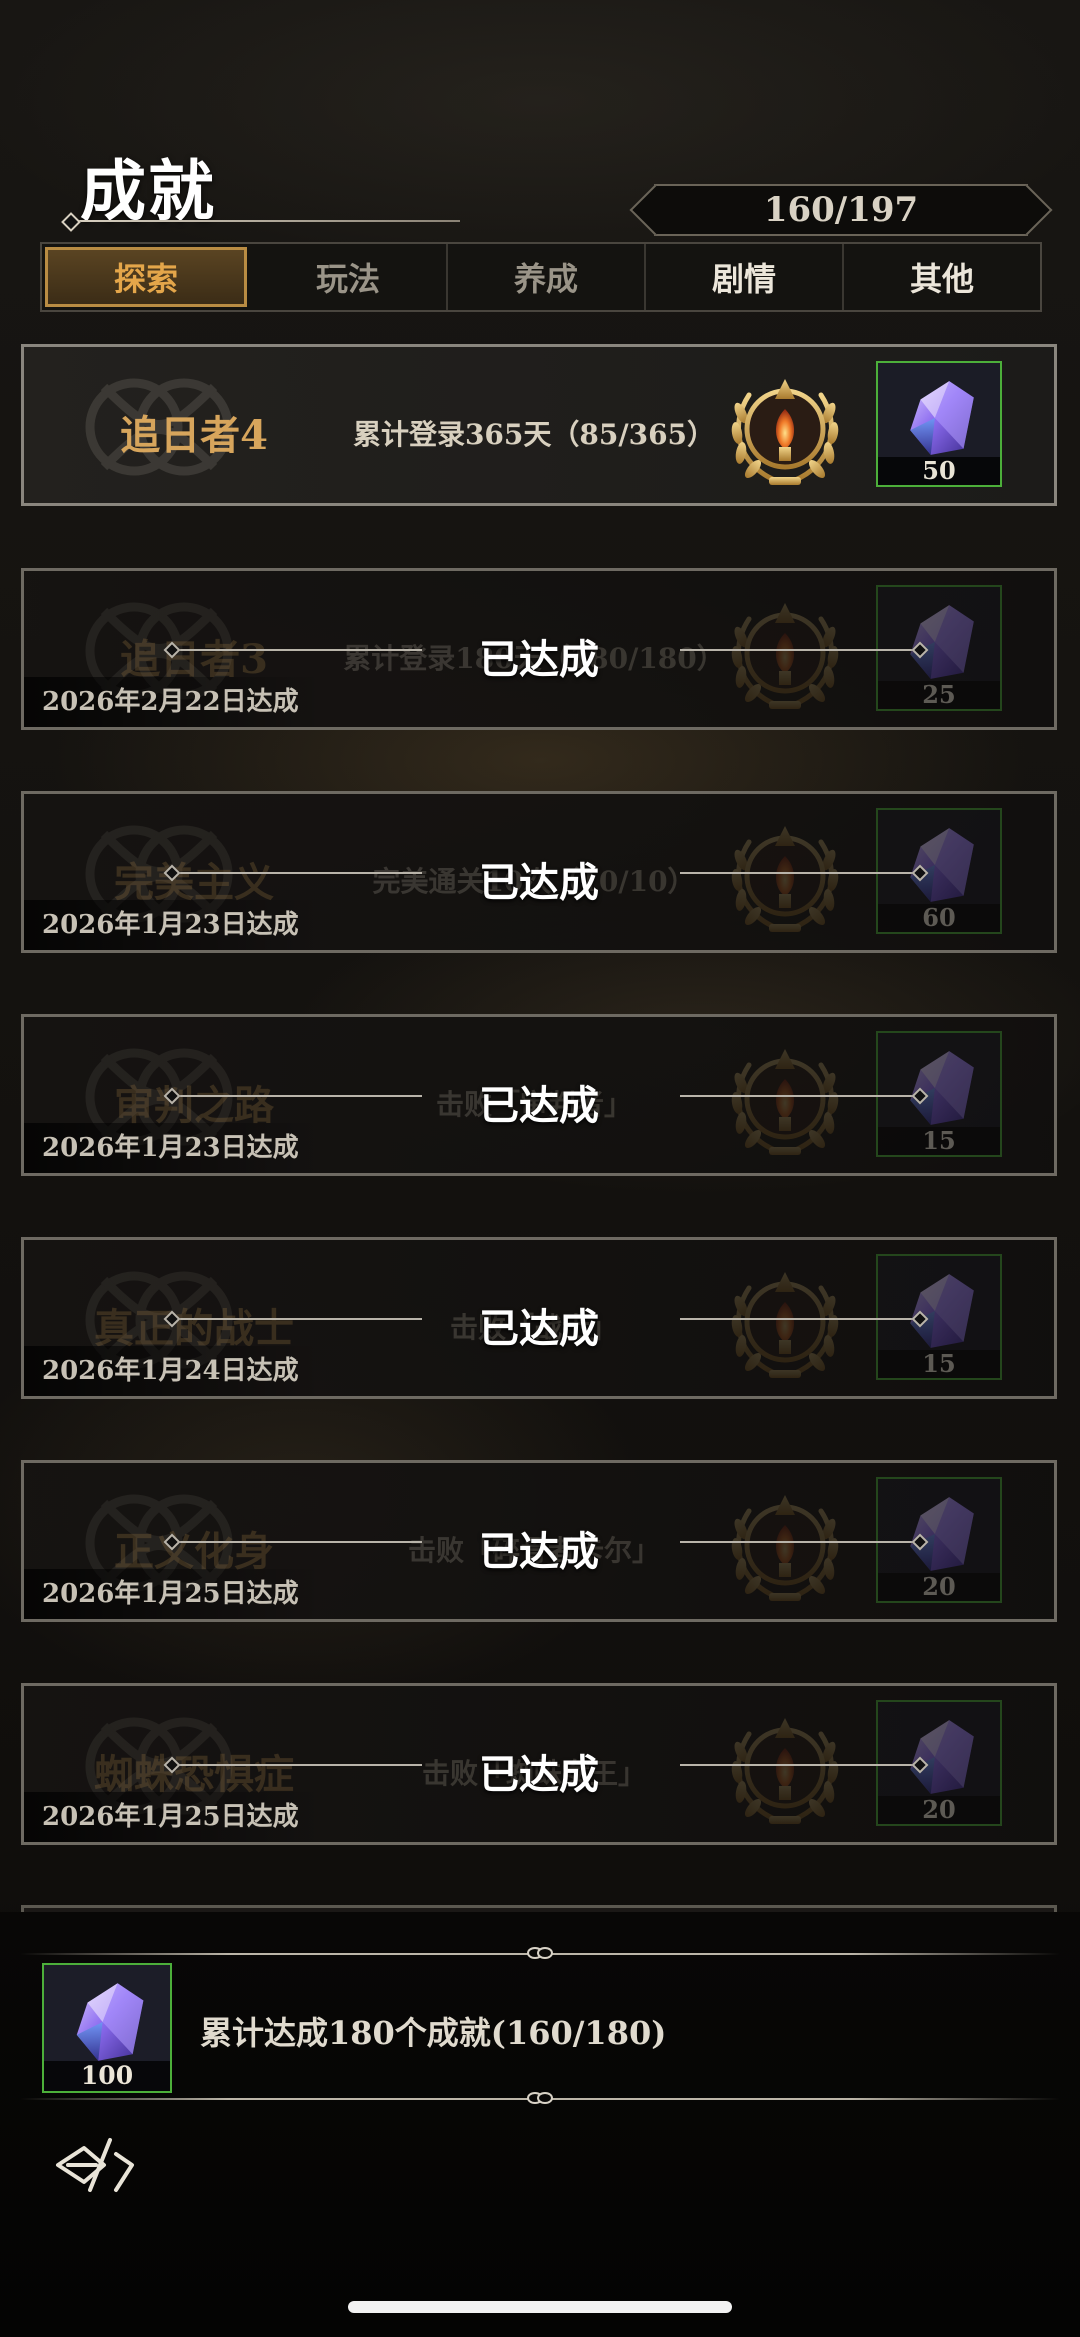  I want to click on achievement-description: 累计登录365天（85/365）, so click(534, 434).